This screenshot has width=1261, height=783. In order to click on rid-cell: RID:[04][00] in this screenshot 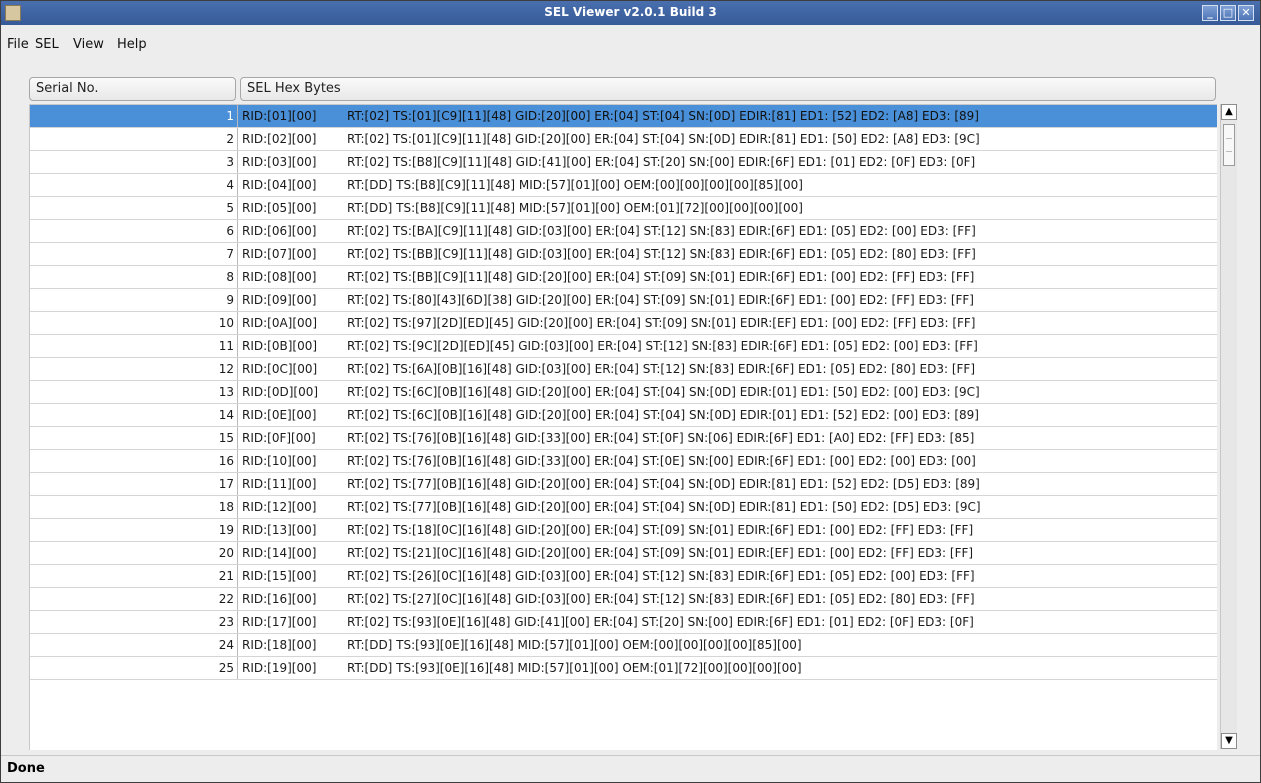, I will do `click(279, 185)`.